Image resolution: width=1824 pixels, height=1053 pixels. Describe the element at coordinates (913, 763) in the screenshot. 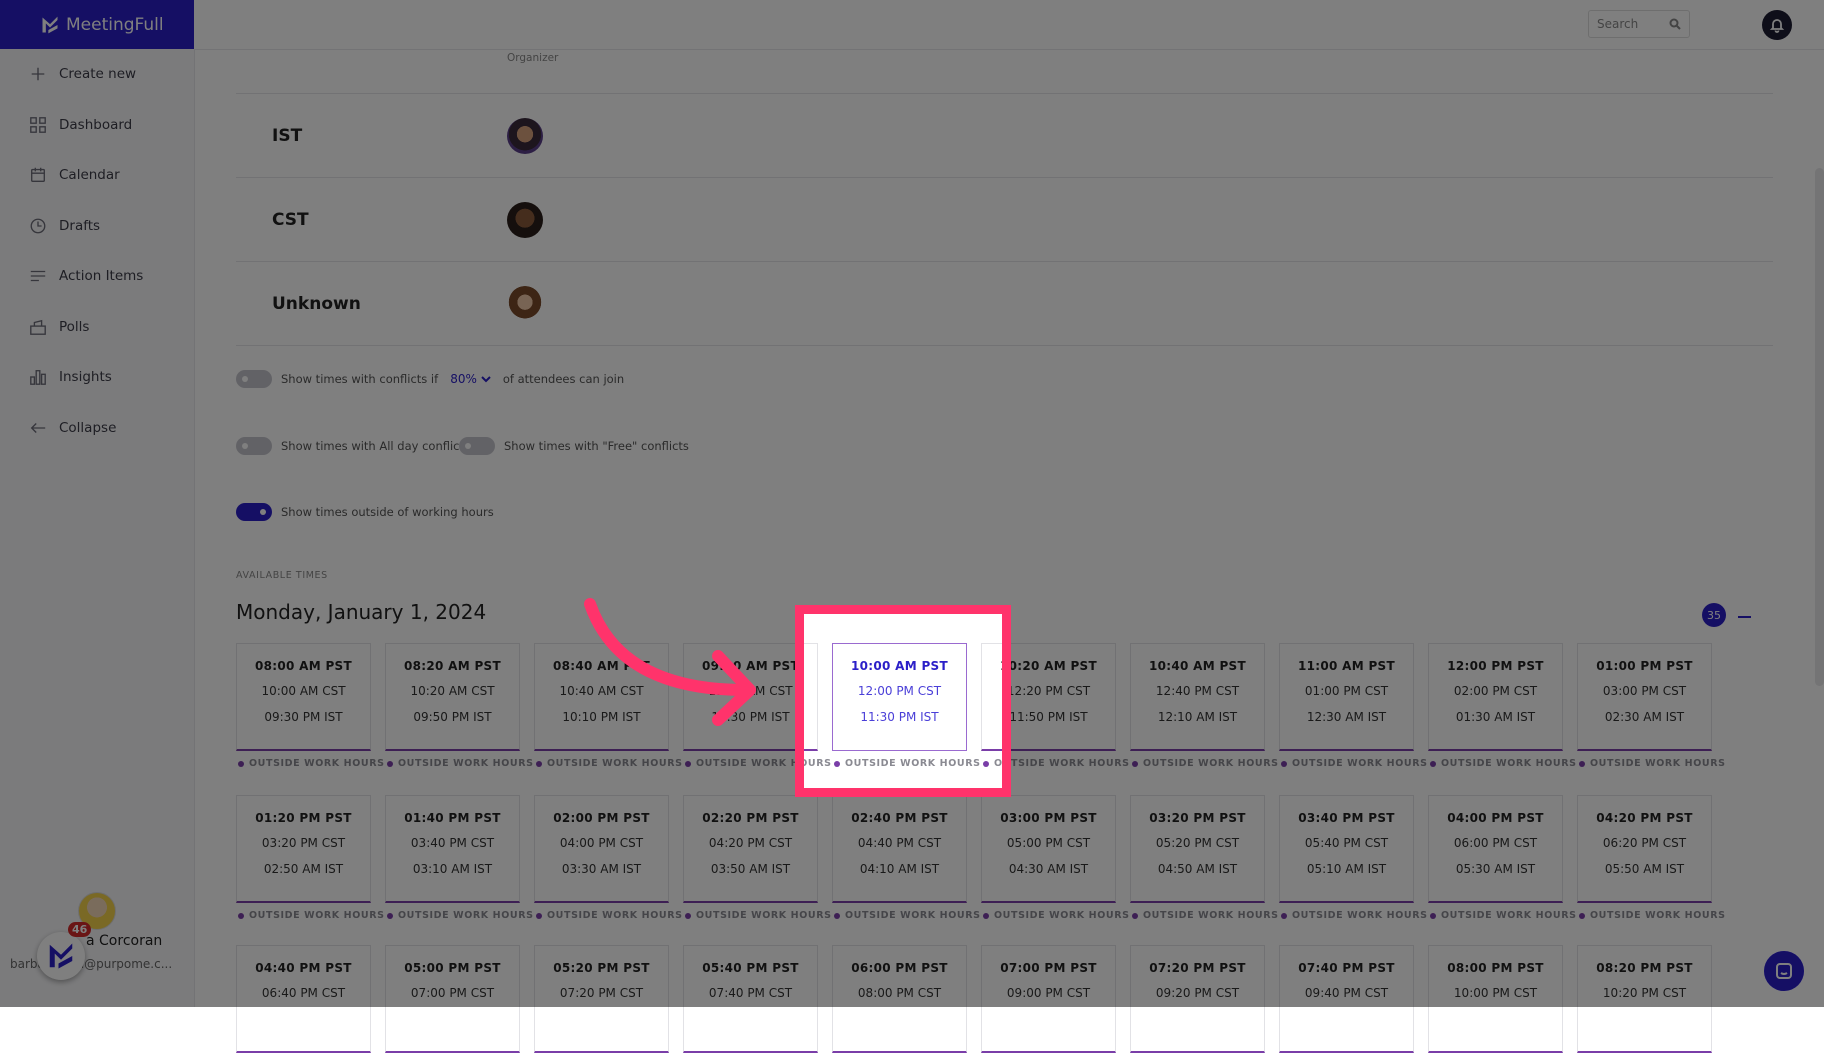

I see `tag-label: OUTSIDE WORK HOURS` at that location.